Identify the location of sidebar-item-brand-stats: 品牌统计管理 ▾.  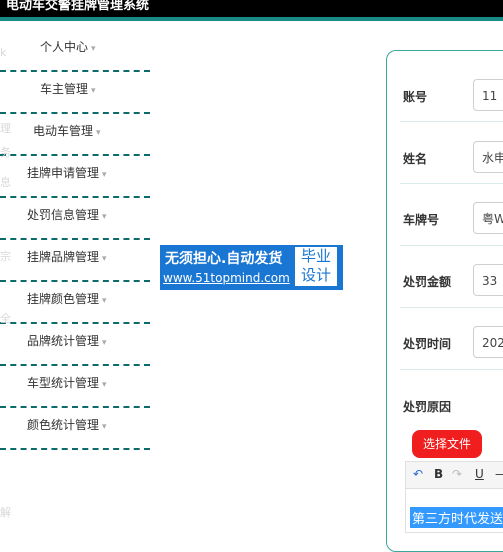
(75, 344).